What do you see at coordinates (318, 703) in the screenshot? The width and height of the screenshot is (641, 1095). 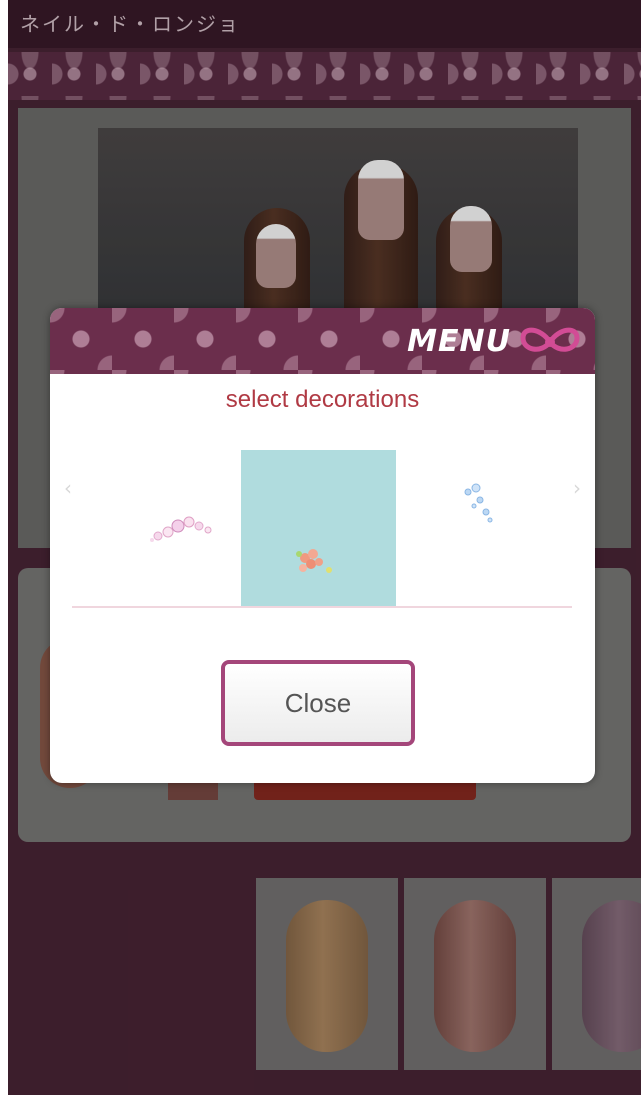 I see `close-button: Close` at bounding box center [318, 703].